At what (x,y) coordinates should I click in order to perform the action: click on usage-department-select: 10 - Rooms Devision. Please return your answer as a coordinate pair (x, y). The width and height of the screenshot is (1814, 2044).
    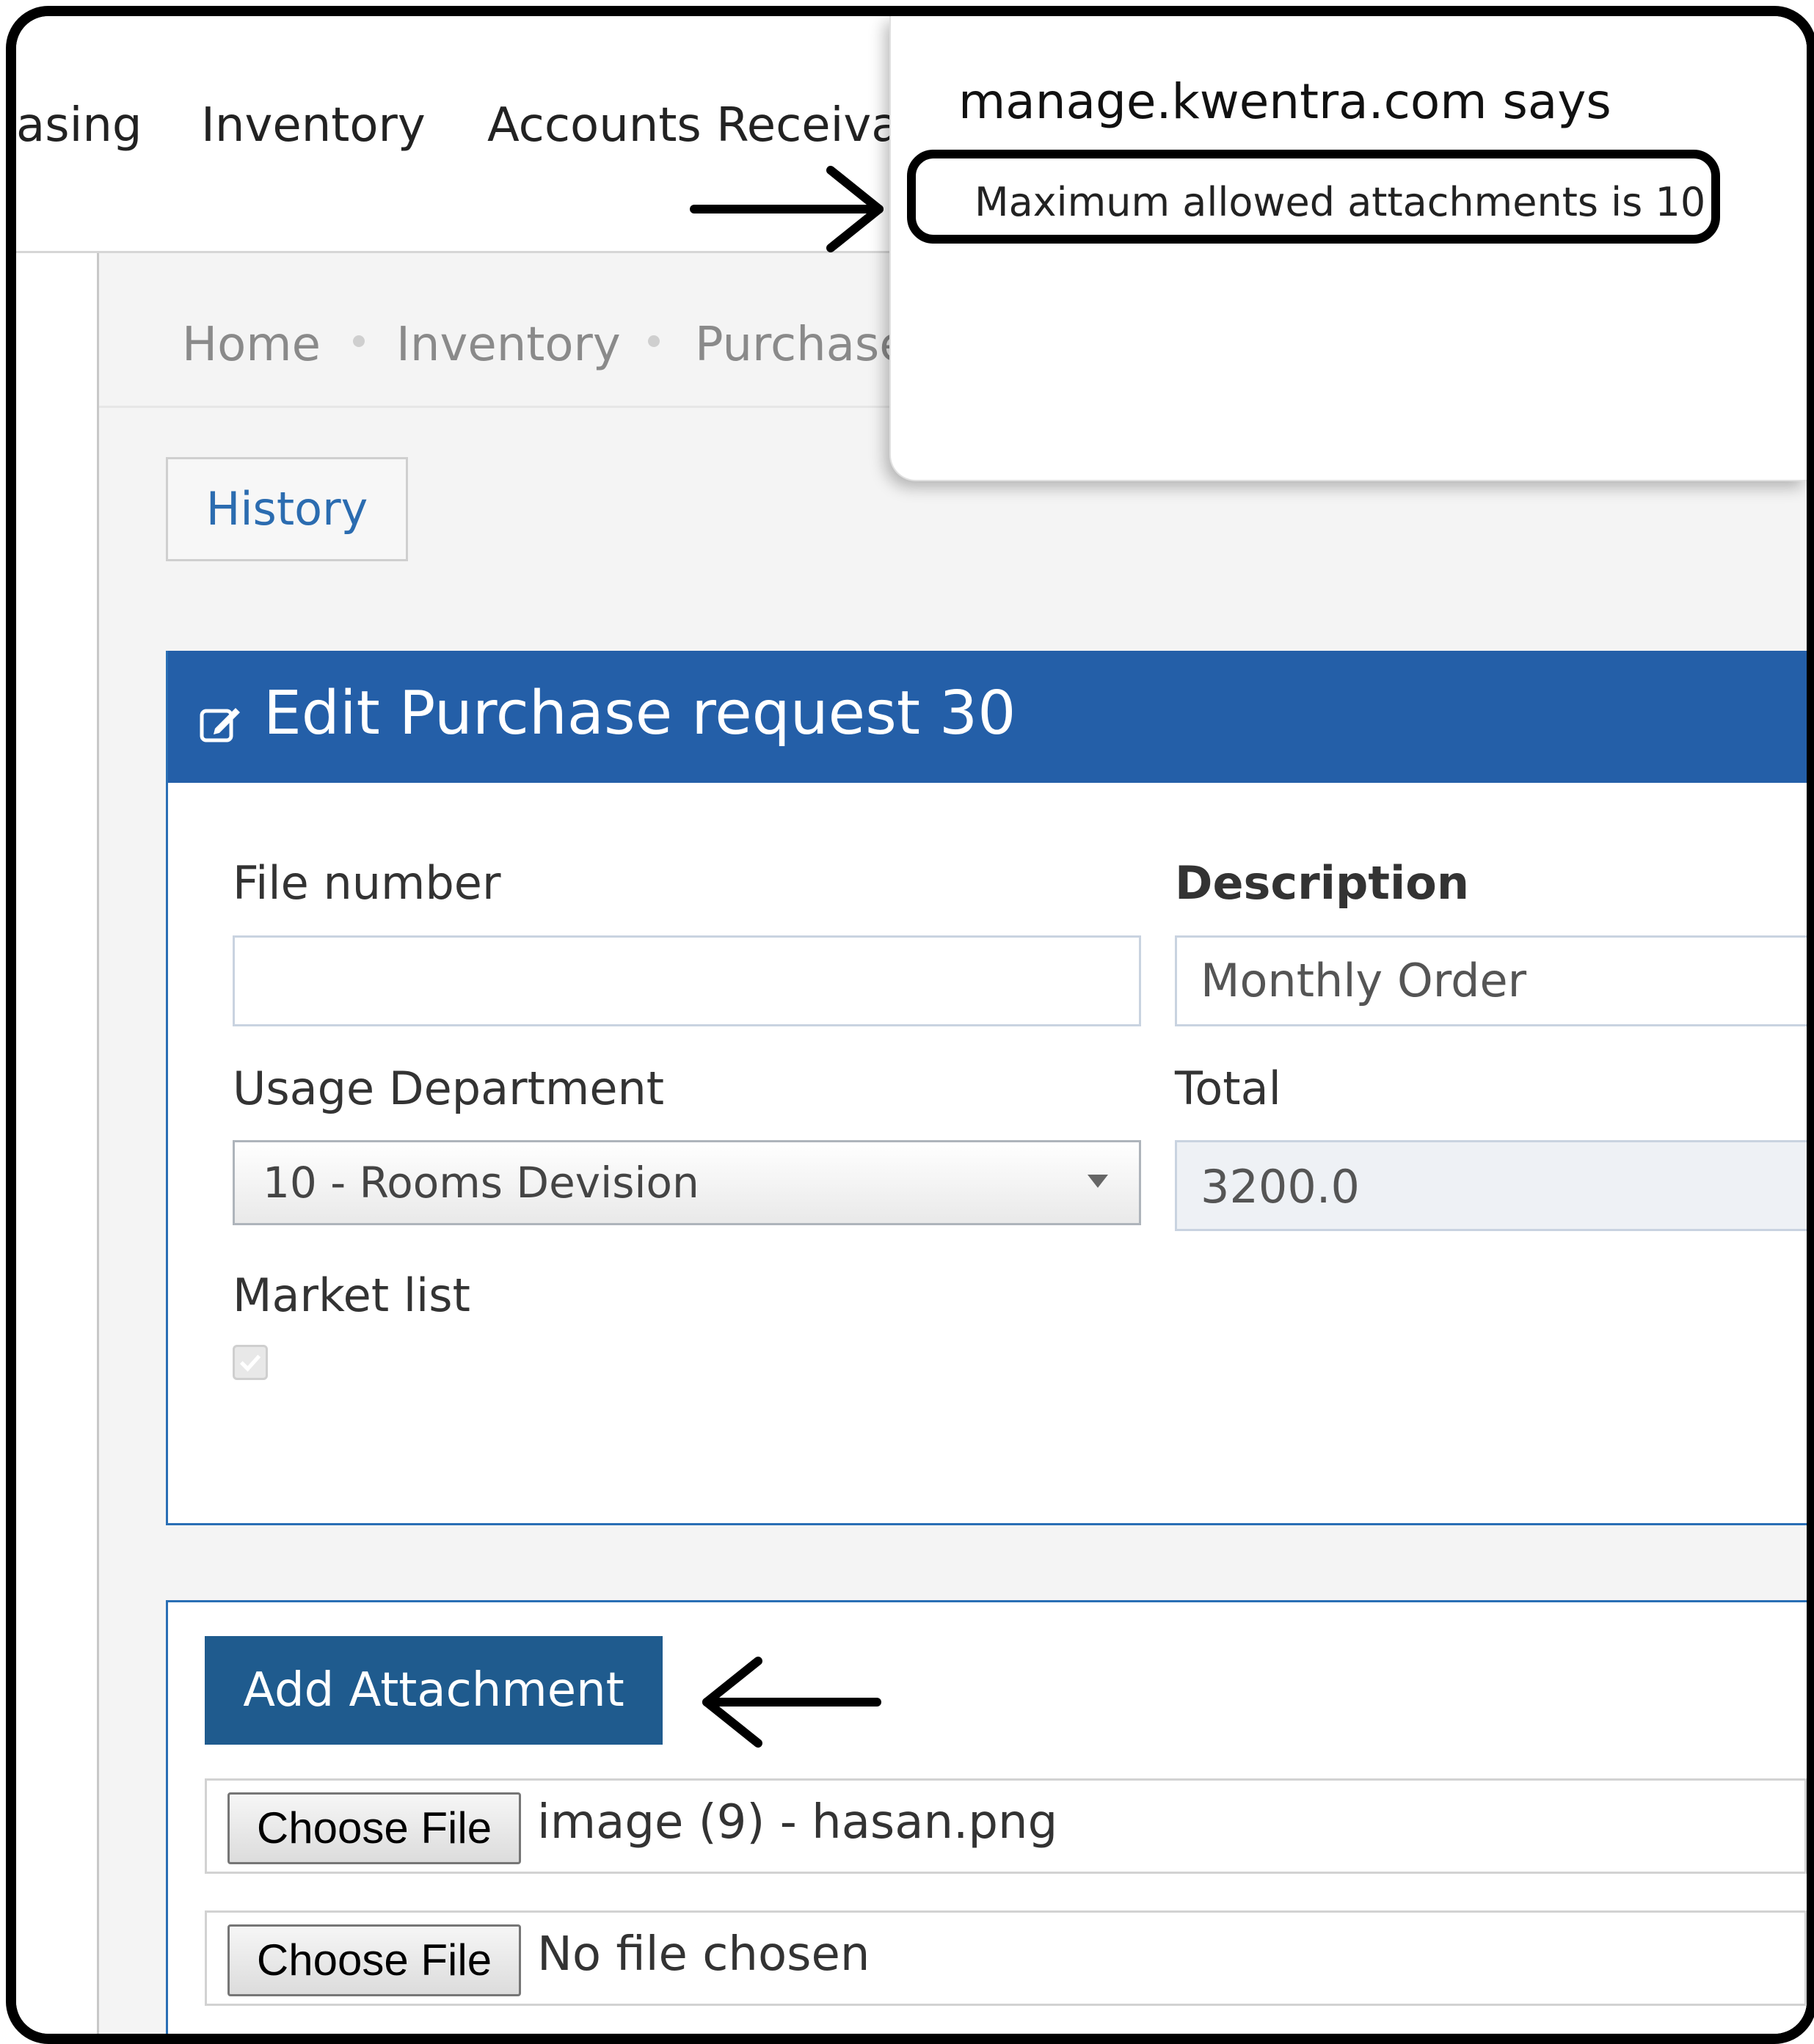
    Looking at the image, I should click on (687, 1182).